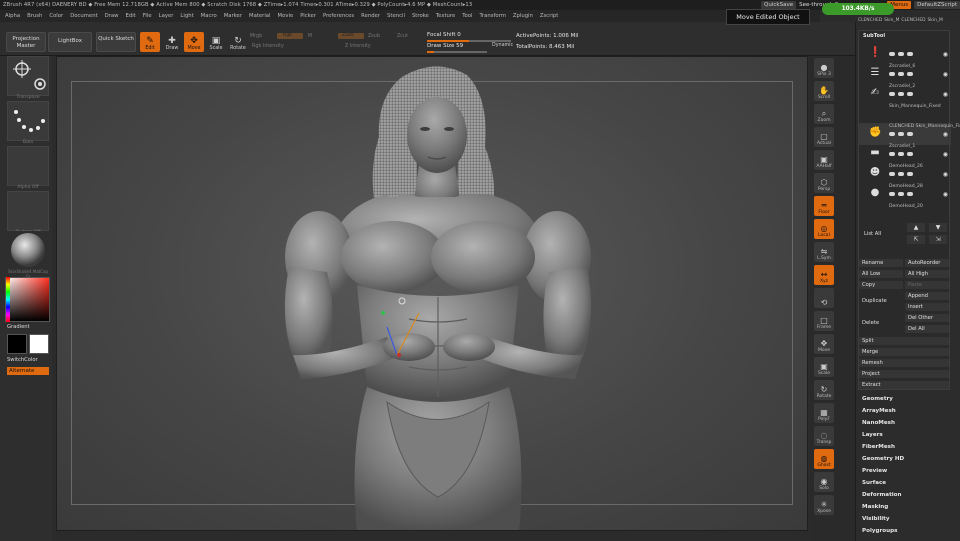  Describe the element at coordinates (938, 227) in the screenshot. I see `arrow-down-button: ▼` at that location.